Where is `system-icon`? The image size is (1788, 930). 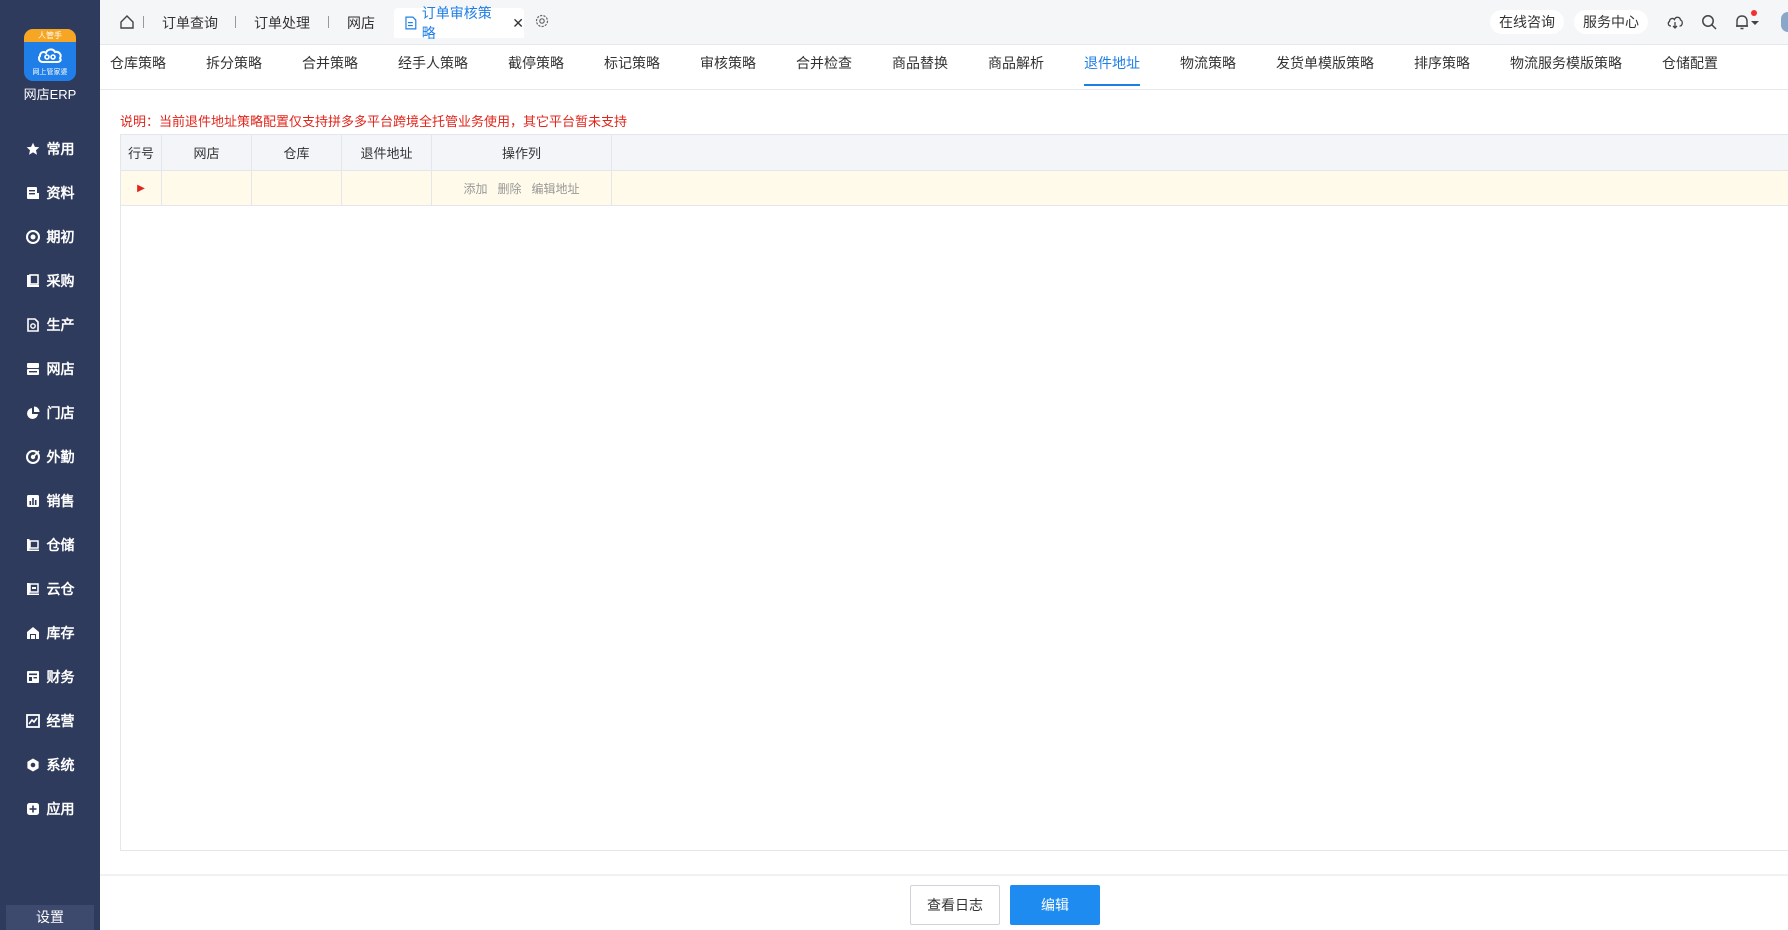
system-icon is located at coordinates (33, 765).